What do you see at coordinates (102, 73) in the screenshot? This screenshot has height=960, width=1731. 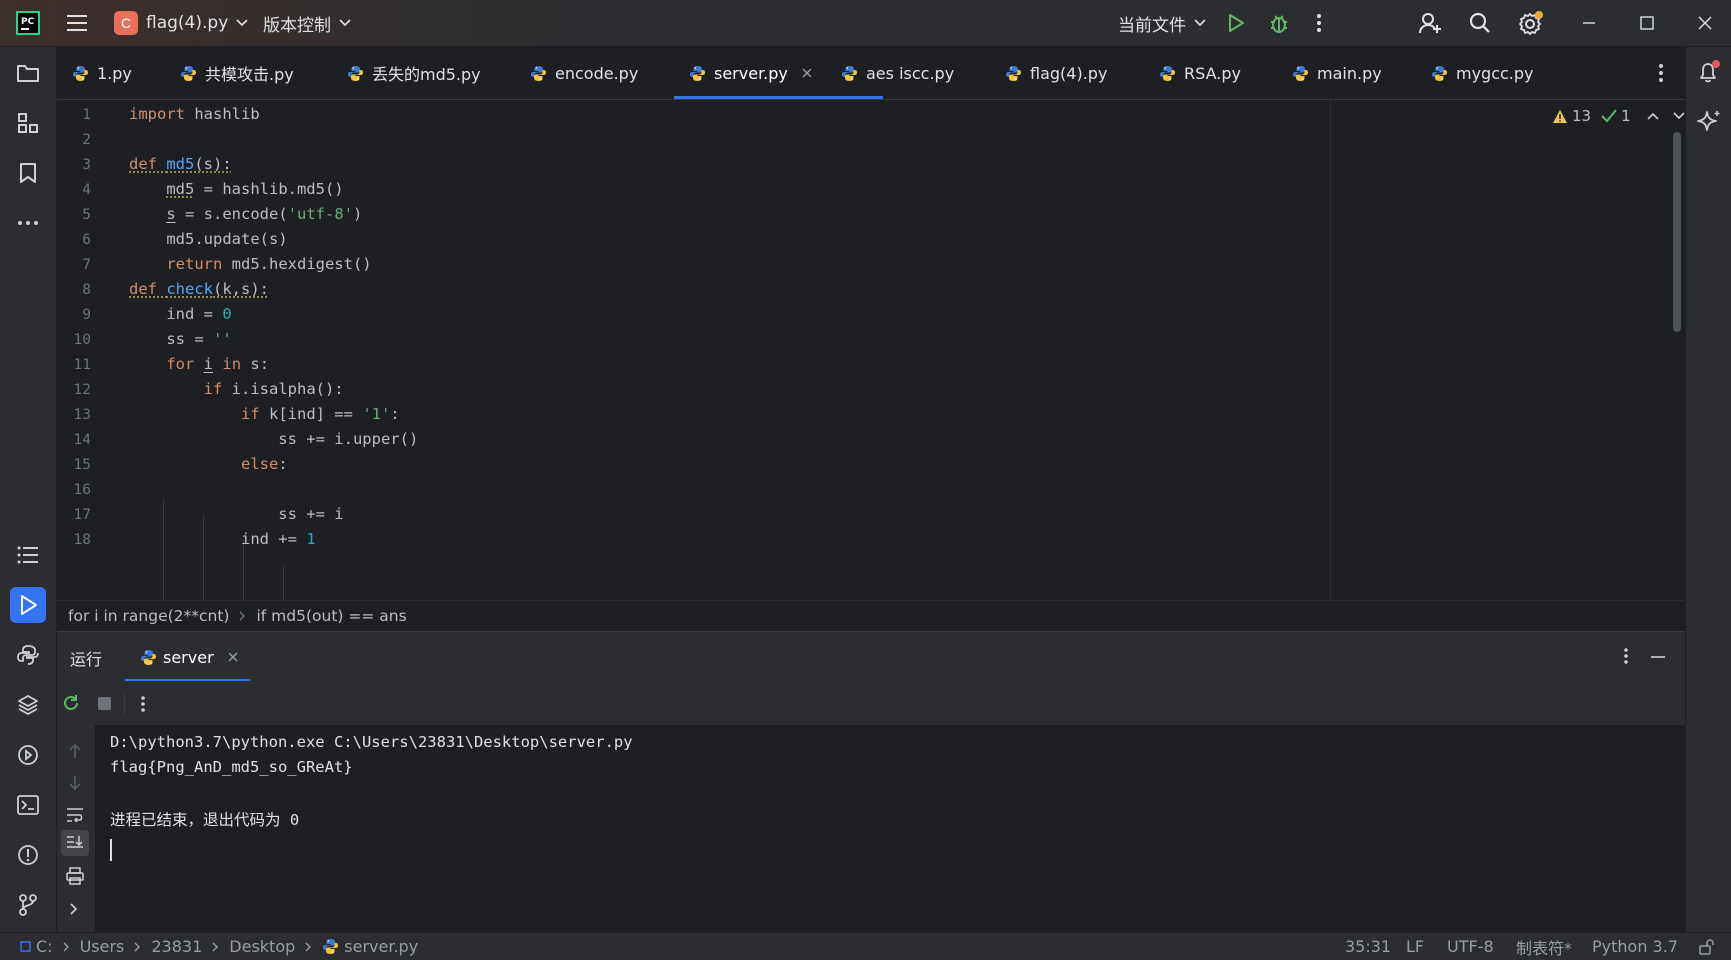 I see `tab-1-py: 1.py` at bounding box center [102, 73].